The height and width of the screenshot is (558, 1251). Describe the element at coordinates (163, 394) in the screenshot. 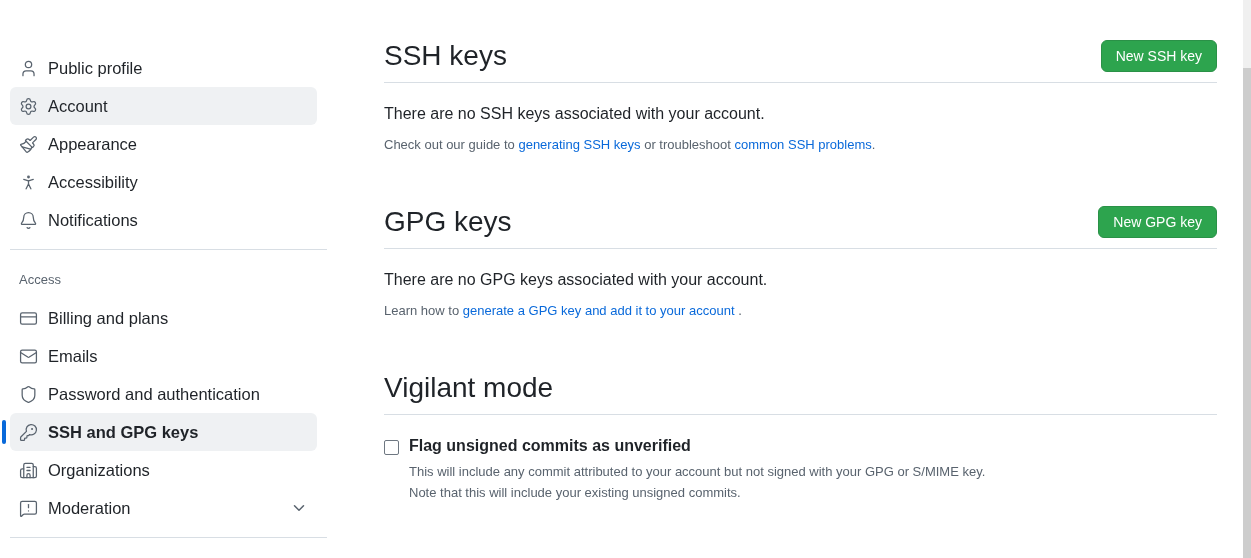

I see `sidebar-item: Password and authentication` at that location.